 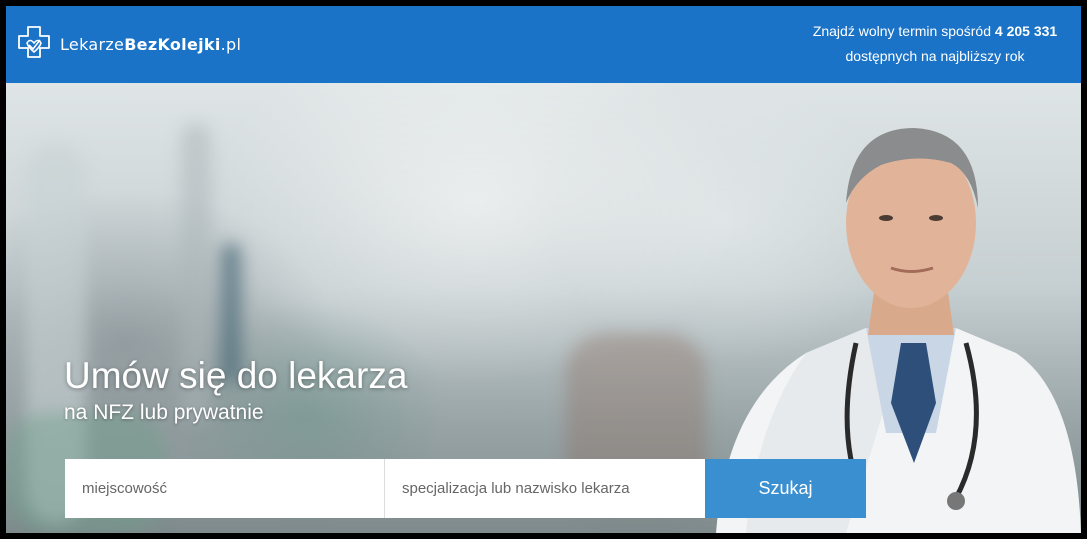 What do you see at coordinates (1026, 31) in the screenshot?
I see `available-slots-count: 4 205 331` at bounding box center [1026, 31].